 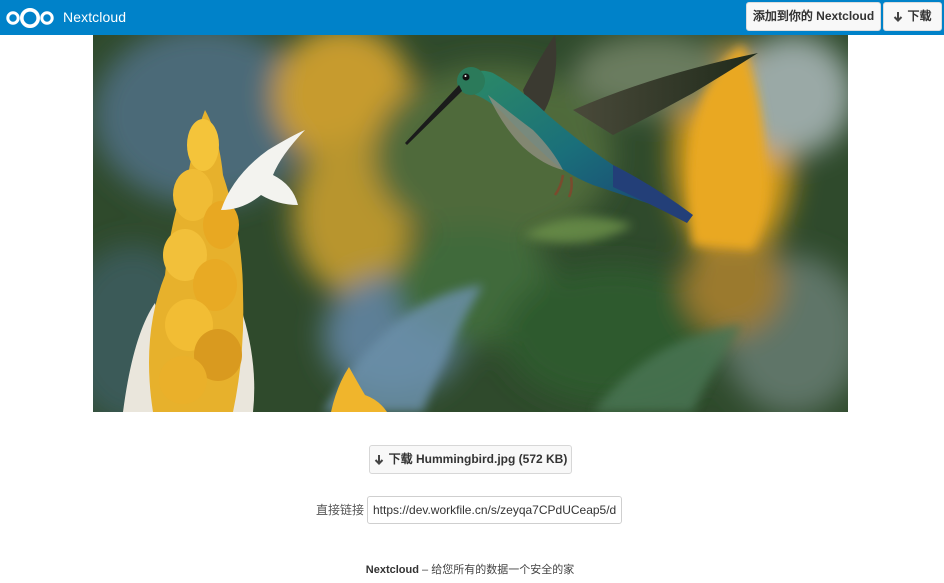 What do you see at coordinates (498, 570) in the screenshot?
I see `footer-tagline: – 给您所有的数据一个安全的家` at bounding box center [498, 570].